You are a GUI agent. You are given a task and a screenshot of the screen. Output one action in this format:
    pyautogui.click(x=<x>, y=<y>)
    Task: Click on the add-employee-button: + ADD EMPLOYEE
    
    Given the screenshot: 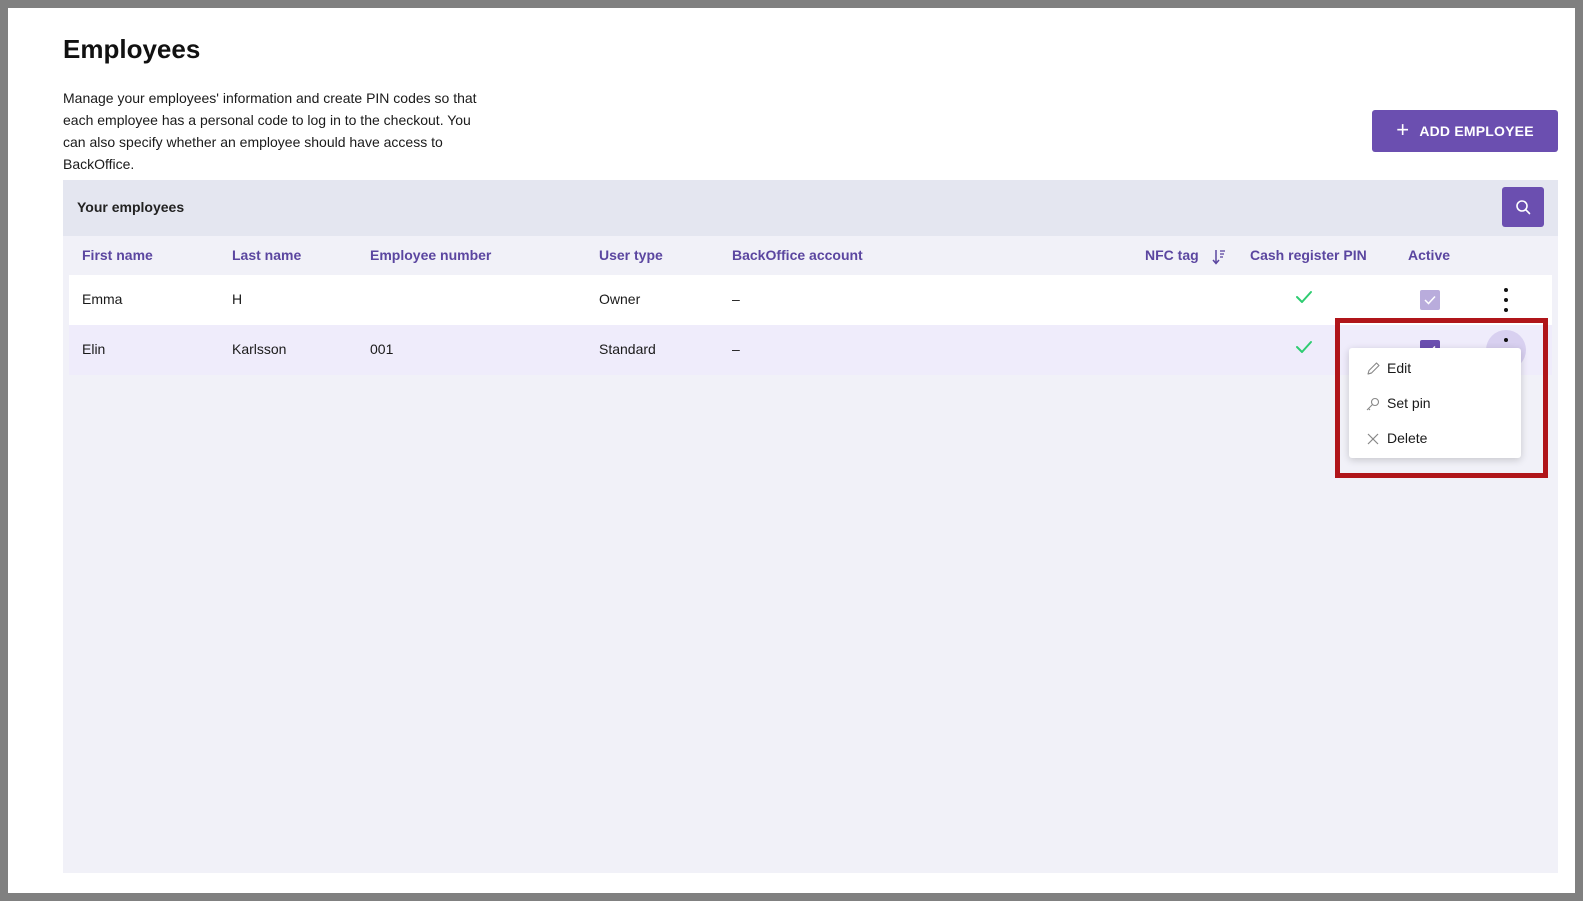 What is the action you would take?
    pyautogui.click(x=1465, y=131)
    